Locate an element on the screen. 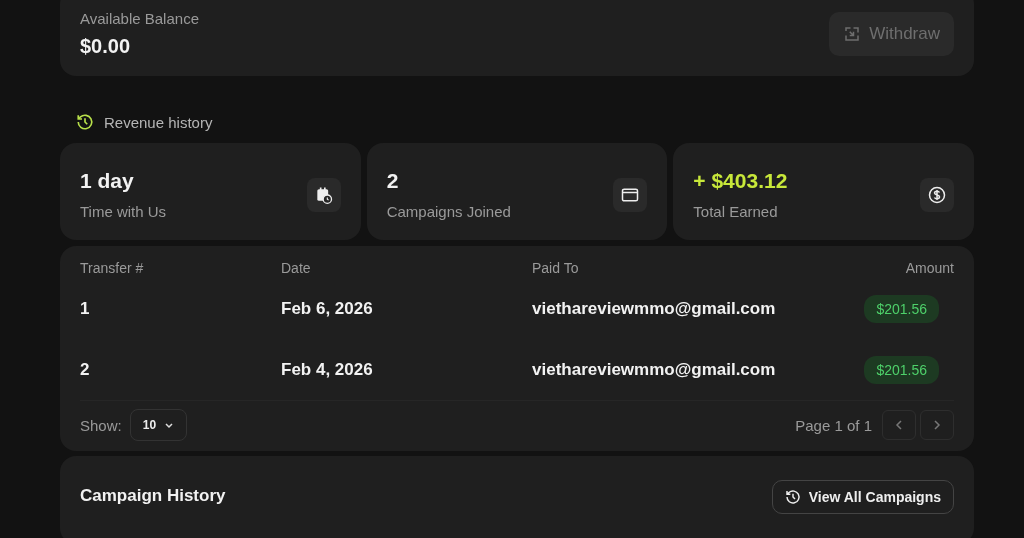  chevron-right-icon is located at coordinates (937, 425).